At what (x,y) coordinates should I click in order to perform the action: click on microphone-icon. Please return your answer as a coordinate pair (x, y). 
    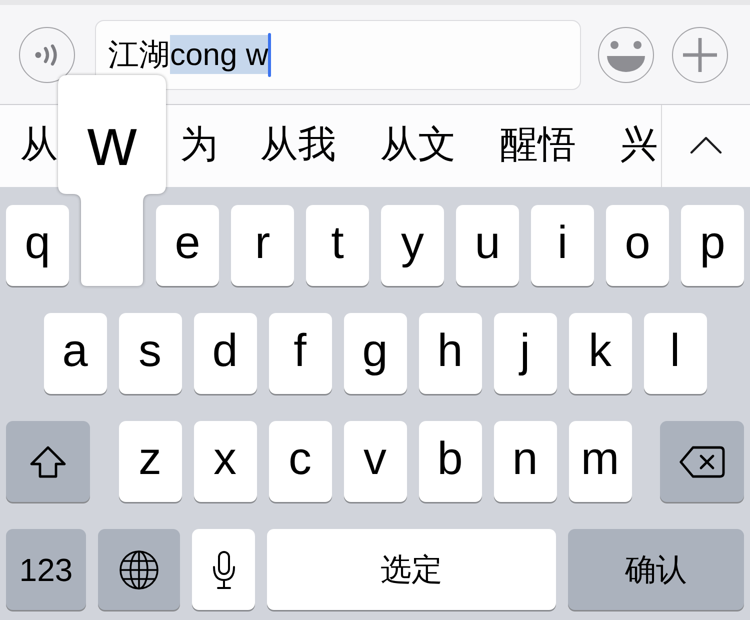
    Looking at the image, I should click on (224, 569).